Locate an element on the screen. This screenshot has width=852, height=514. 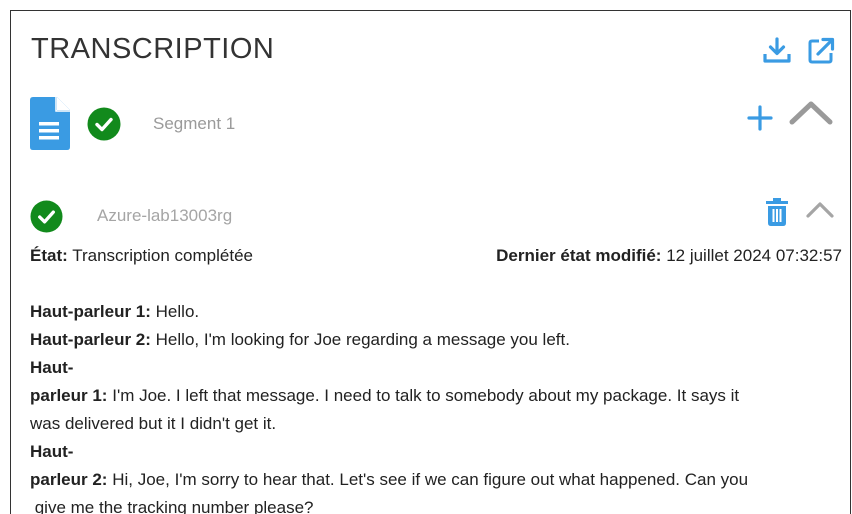
open-external-button is located at coordinates (821, 51).